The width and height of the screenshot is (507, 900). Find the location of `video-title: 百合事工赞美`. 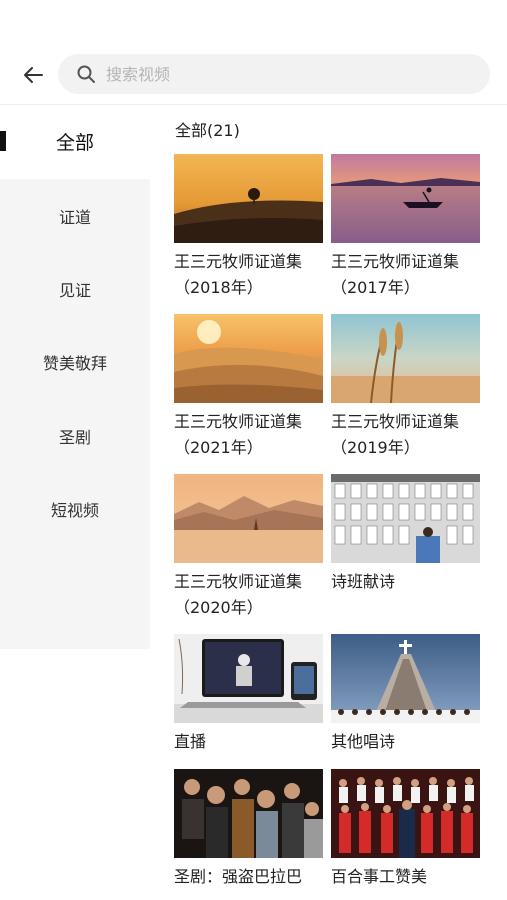

video-title: 百合事工赞美 is located at coordinates (379, 876).